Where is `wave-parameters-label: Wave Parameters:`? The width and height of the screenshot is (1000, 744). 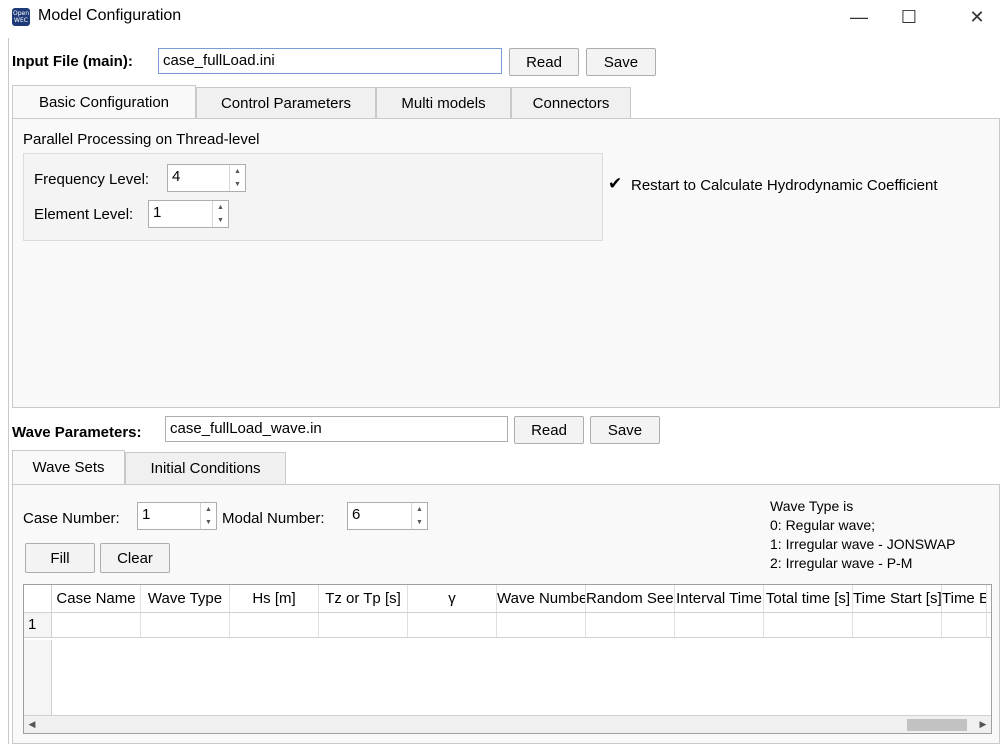
wave-parameters-label: Wave Parameters: is located at coordinates (77, 432).